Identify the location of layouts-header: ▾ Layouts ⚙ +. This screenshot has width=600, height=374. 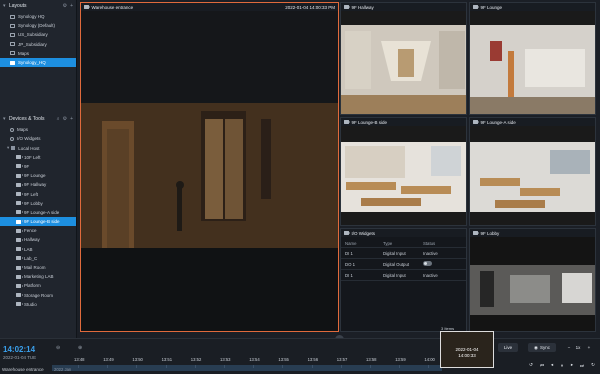
(38, 6).